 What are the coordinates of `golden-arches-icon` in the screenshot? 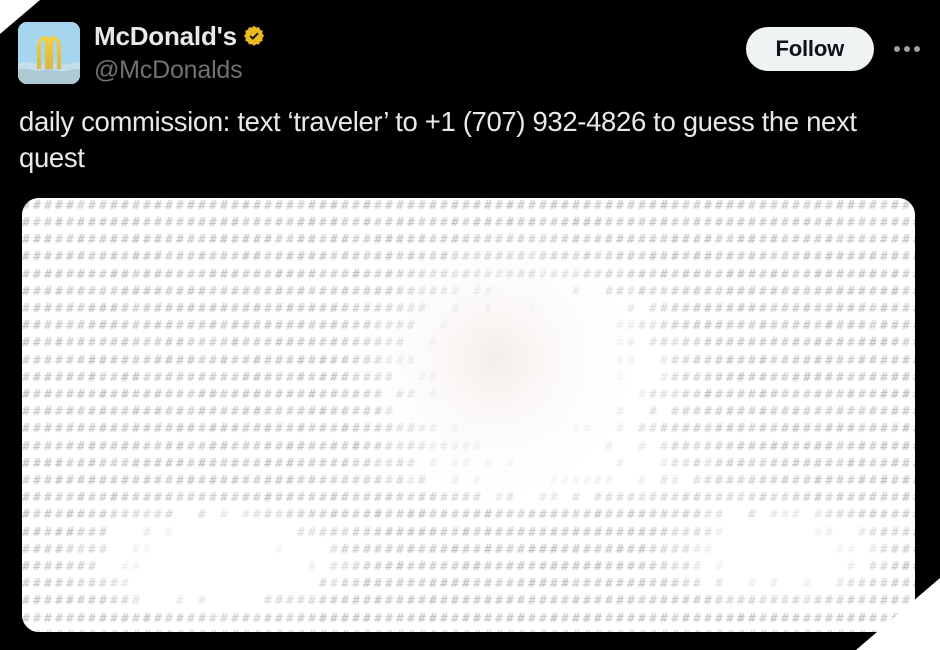 It's located at (49, 53).